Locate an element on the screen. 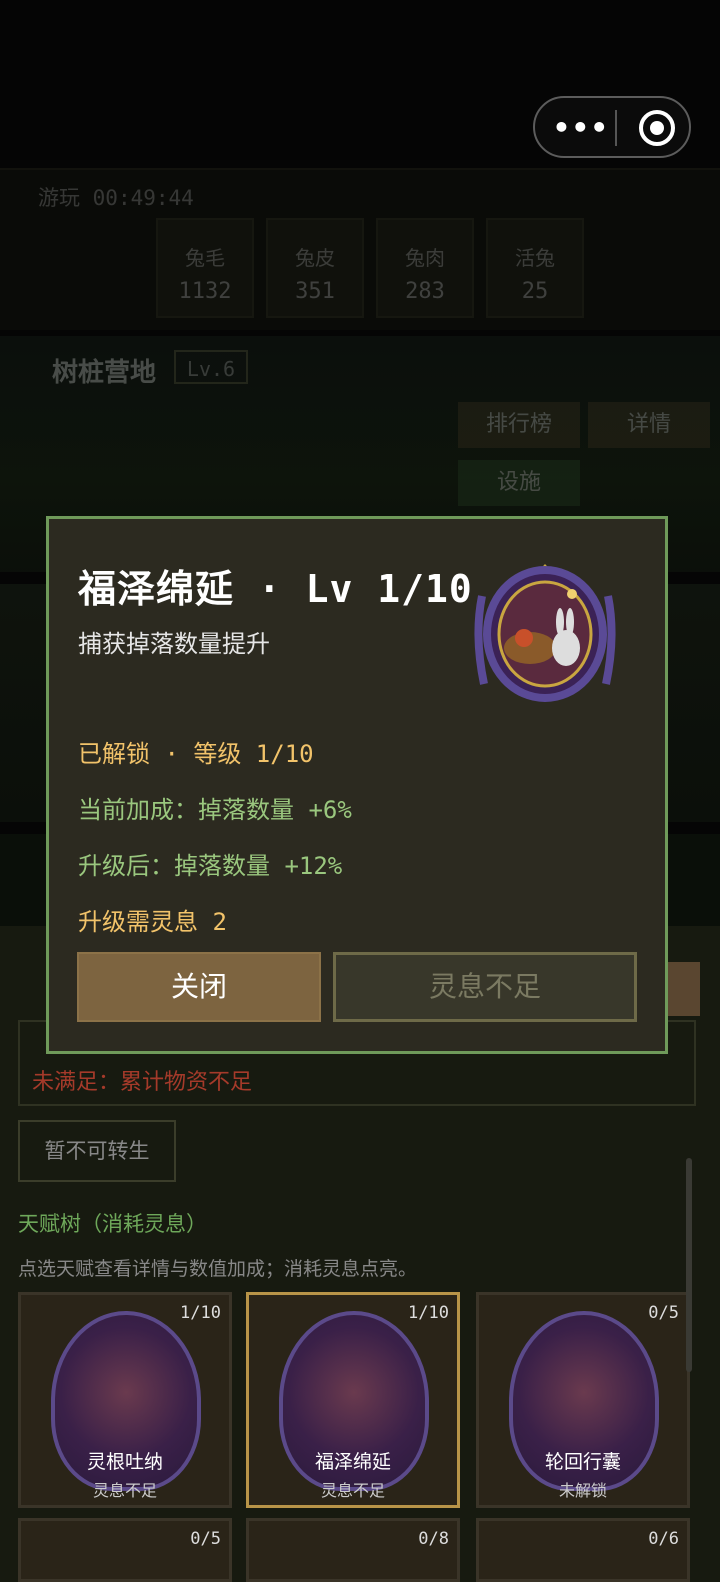 The width and height of the screenshot is (720, 1582). talent-tree-description: 点选天赋查看详情与数值加成；消耗灵息点亮。 is located at coordinates (218, 1269).